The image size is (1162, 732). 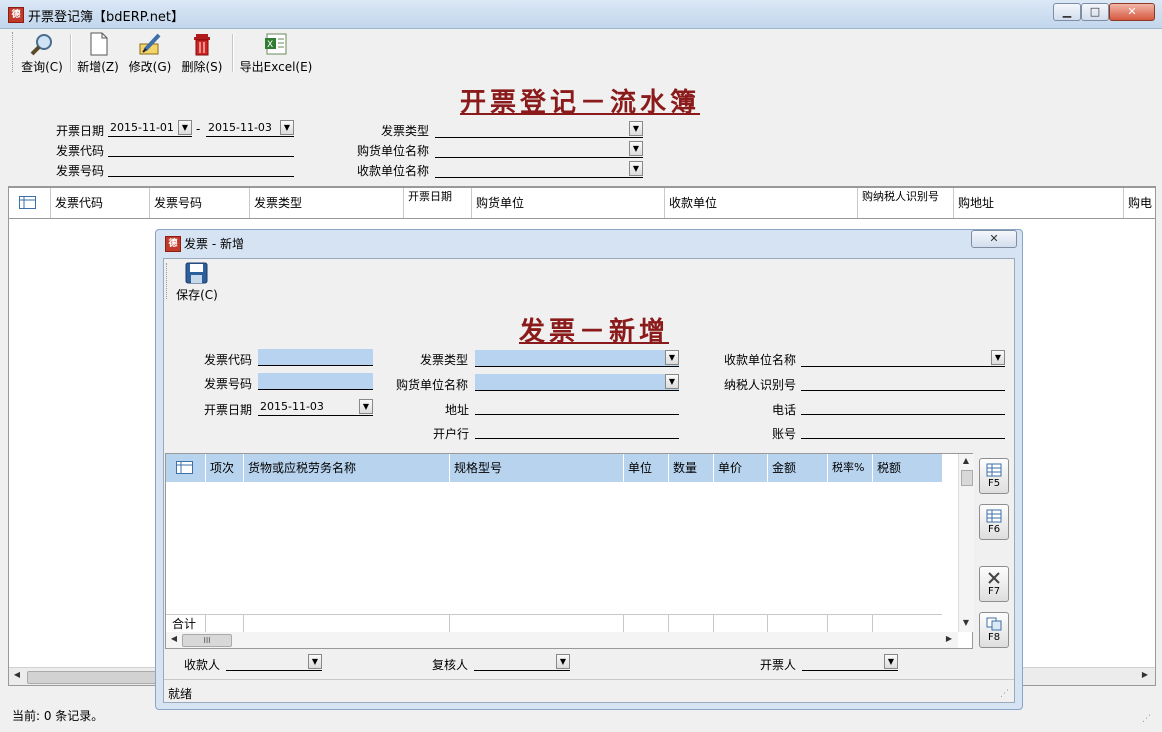 What do you see at coordinates (444, 360) in the screenshot?
I see `invoice-type-label: 发票类型` at bounding box center [444, 360].